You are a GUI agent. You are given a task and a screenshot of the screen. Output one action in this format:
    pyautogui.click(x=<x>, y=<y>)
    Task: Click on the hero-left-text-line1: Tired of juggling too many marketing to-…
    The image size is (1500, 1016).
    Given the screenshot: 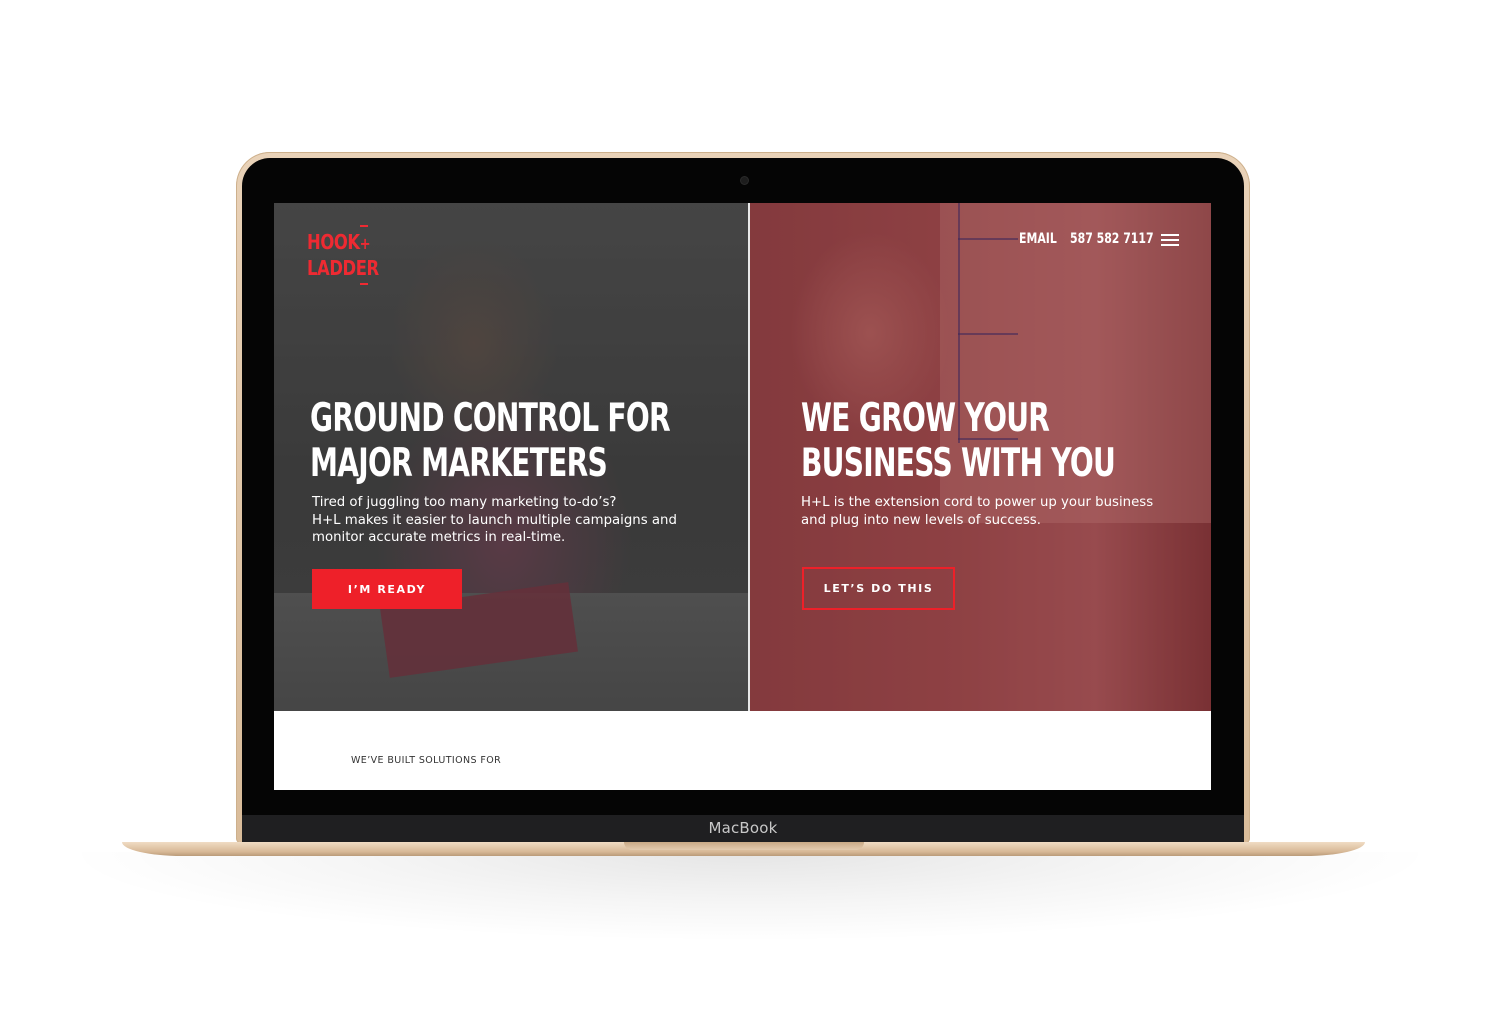 What is the action you would take?
    pyautogui.click(x=464, y=502)
    